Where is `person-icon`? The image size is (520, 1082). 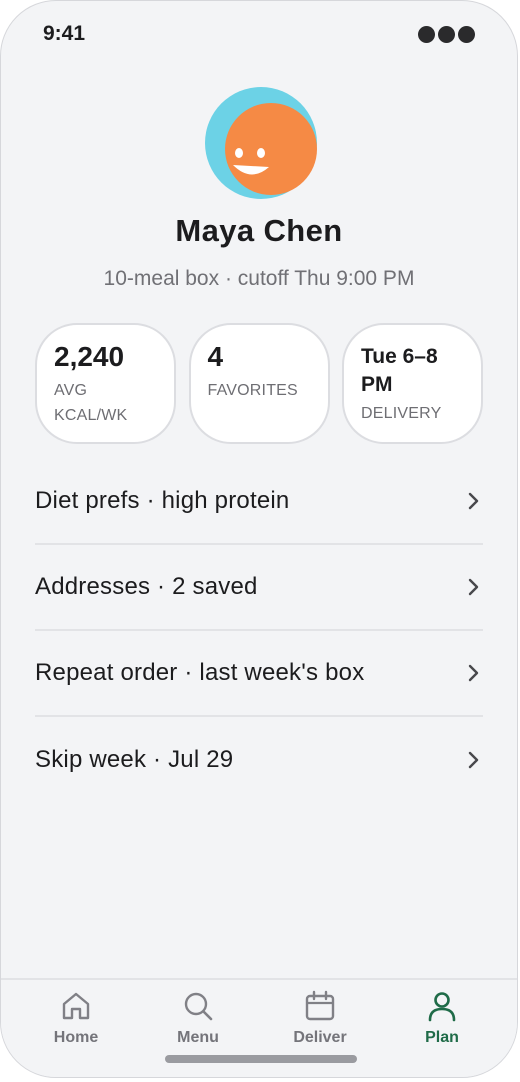
person-icon is located at coordinates (442, 1007).